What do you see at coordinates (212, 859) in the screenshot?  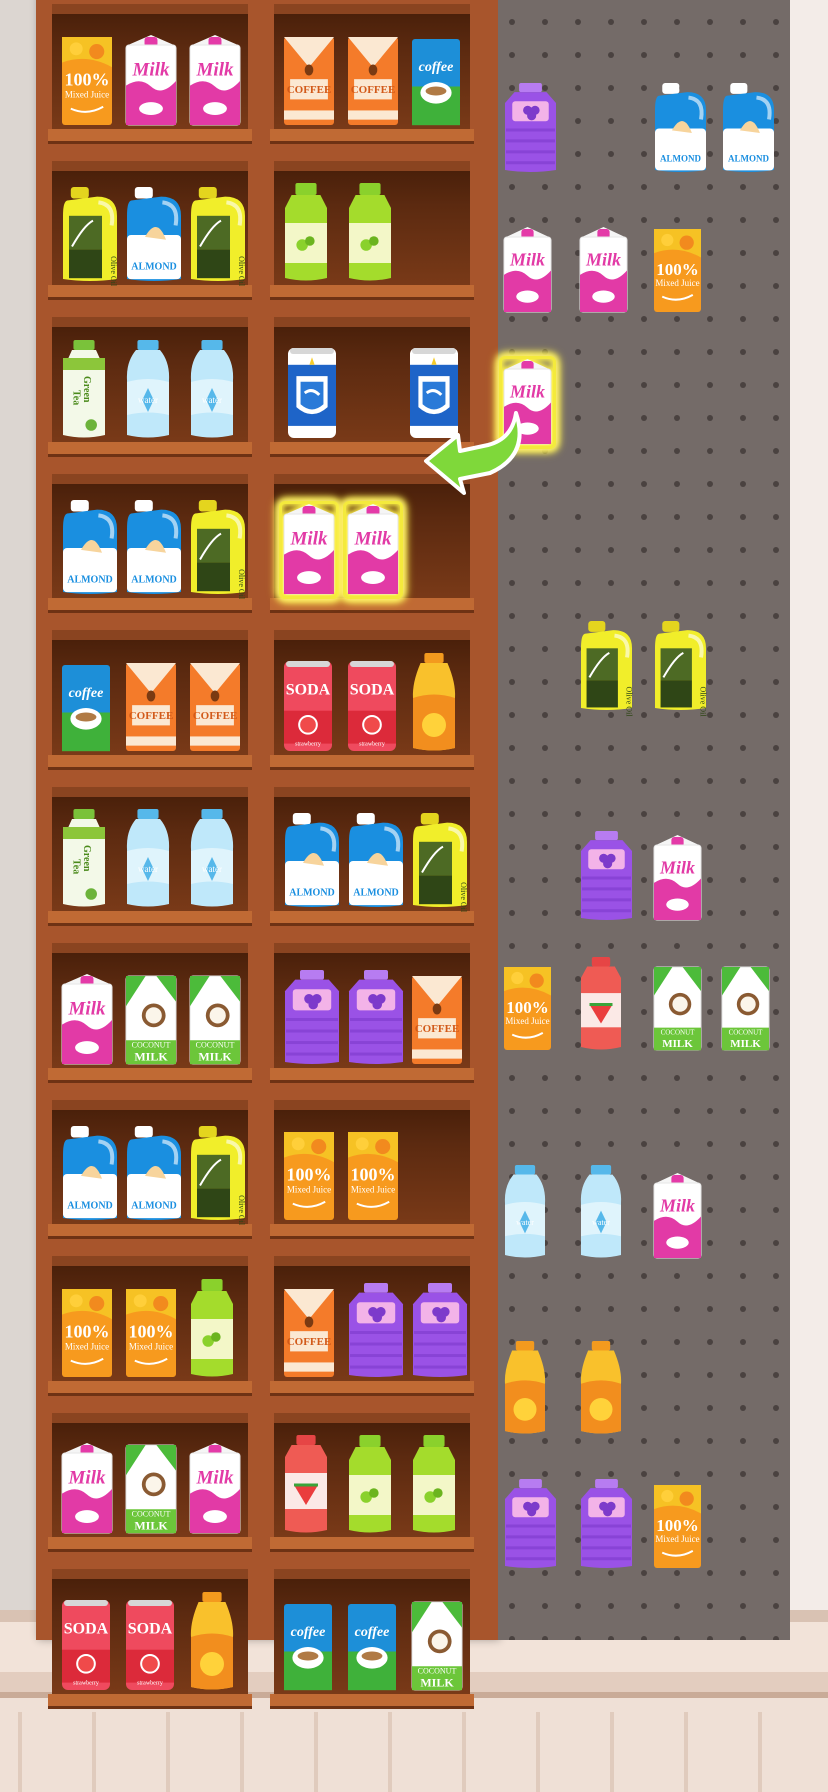 I see `cabinet-6-left-item-3-water: water` at bounding box center [212, 859].